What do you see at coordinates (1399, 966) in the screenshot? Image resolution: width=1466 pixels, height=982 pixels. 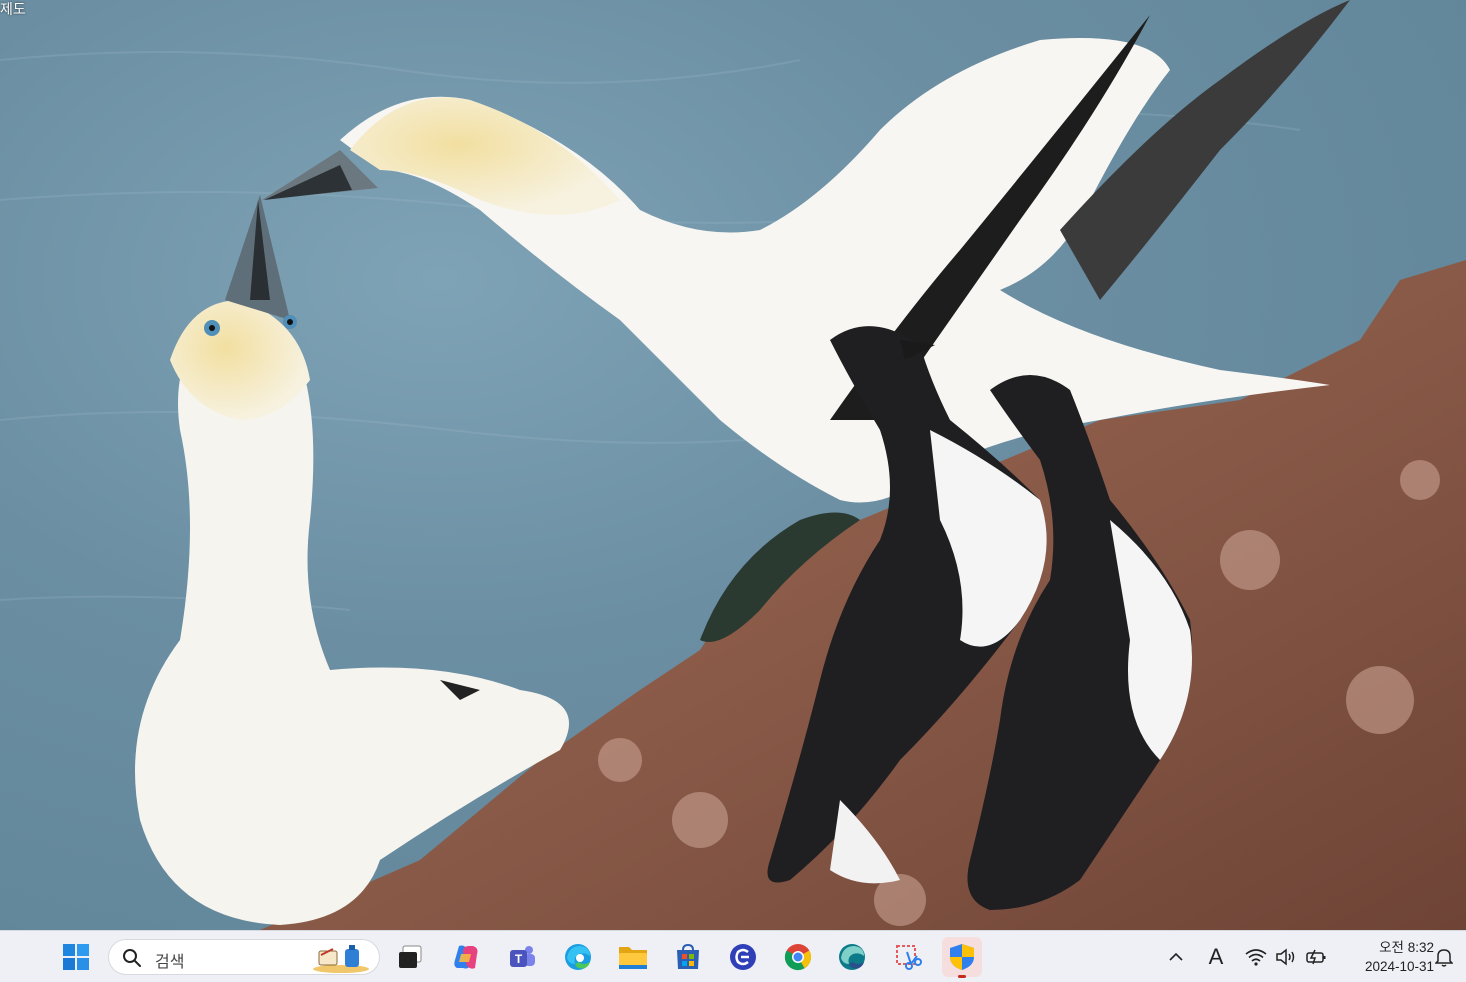 I see `clock-date: 2024-10-31` at bounding box center [1399, 966].